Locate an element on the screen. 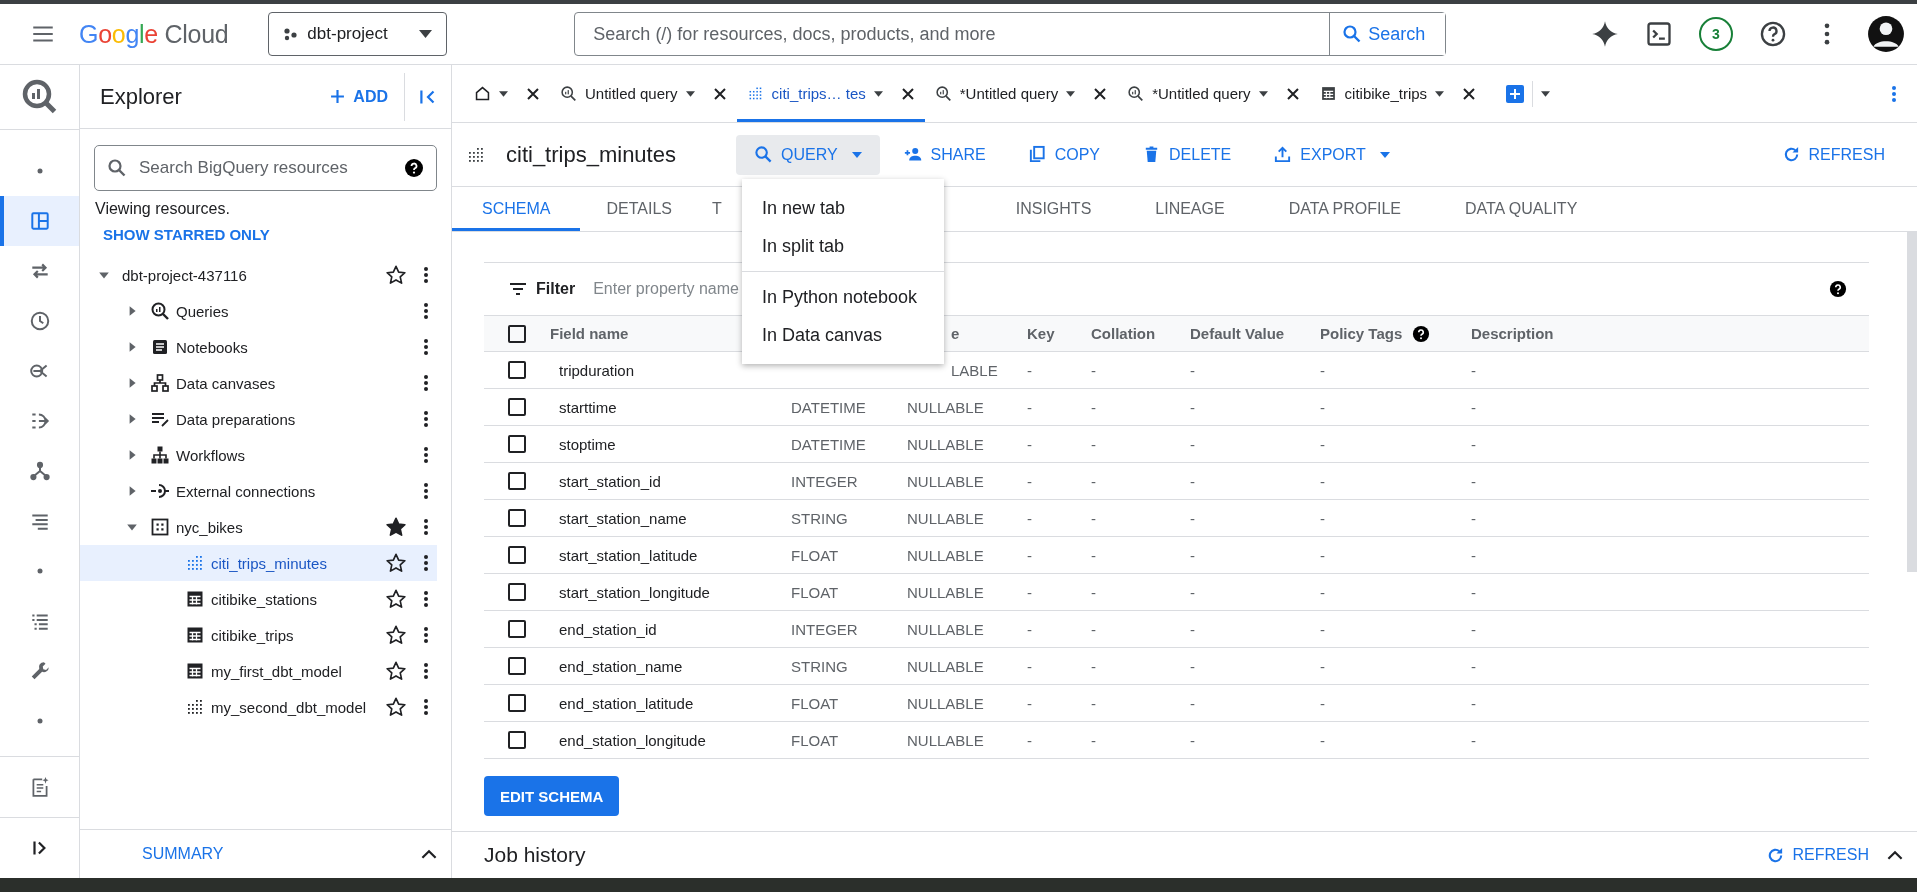 The image size is (1917, 892). field-name: end_station_id is located at coordinates (608, 629).